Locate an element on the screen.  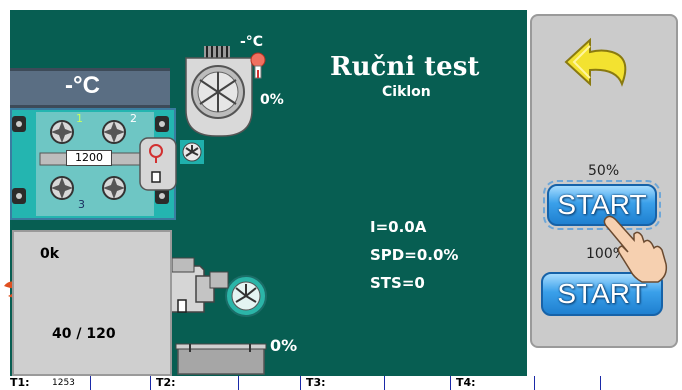
feeder-percent: 0% is located at coordinates (284, 345).